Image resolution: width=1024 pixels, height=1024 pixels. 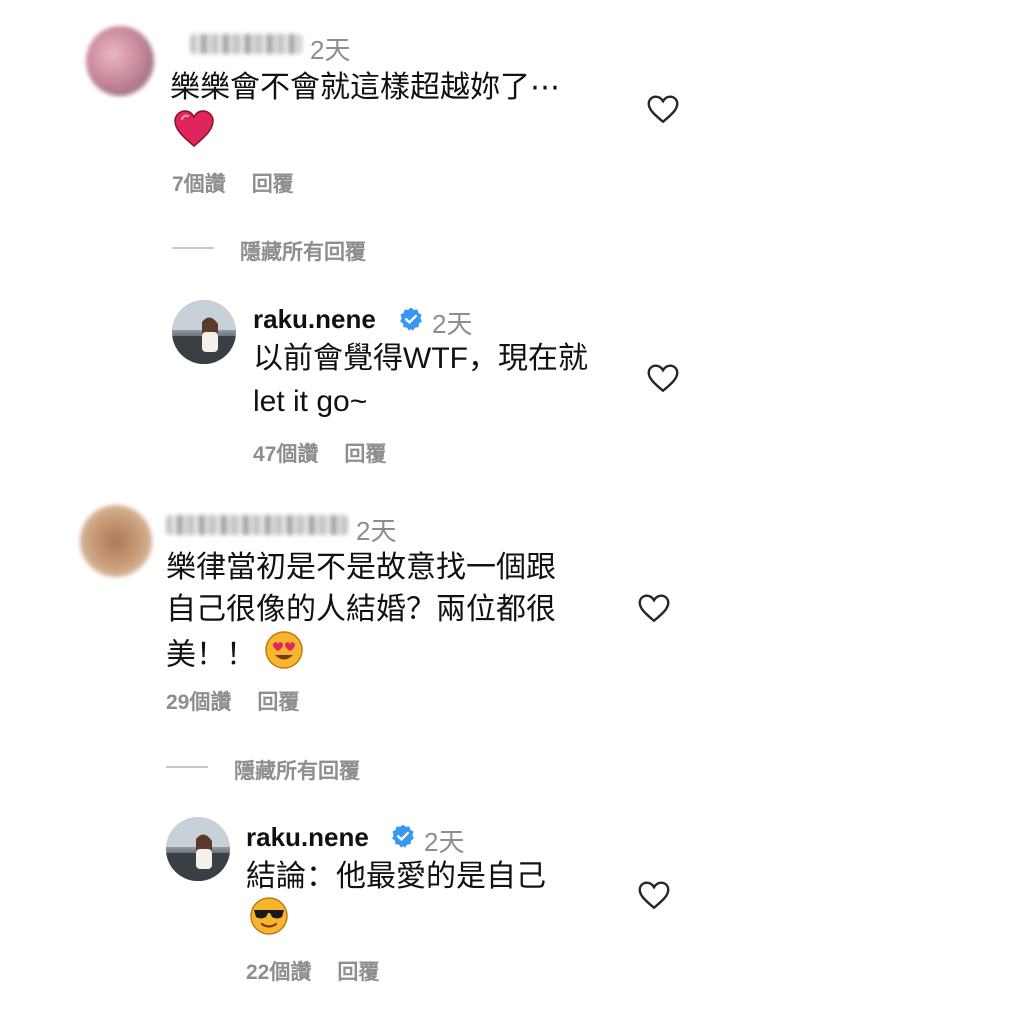 What do you see at coordinates (278, 972) in the screenshot?
I see `likes-count: 22個讚` at bounding box center [278, 972].